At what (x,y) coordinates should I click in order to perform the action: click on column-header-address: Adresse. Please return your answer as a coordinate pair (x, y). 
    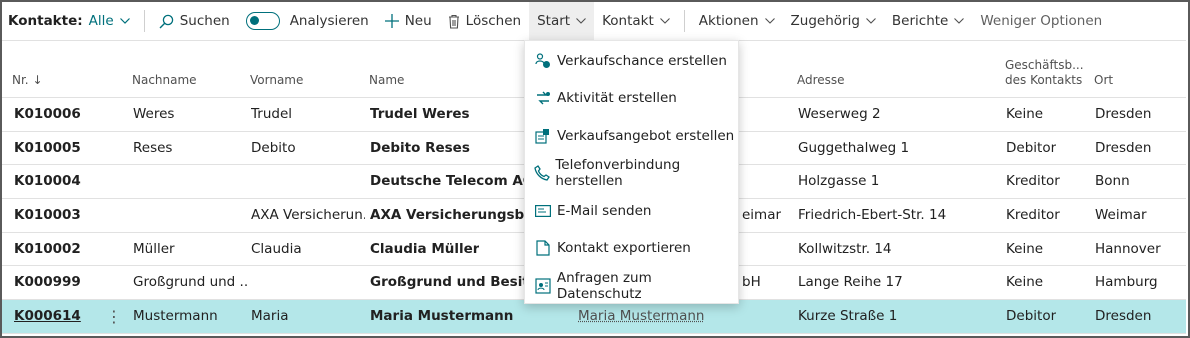
    Looking at the image, I should click on (821, 80).